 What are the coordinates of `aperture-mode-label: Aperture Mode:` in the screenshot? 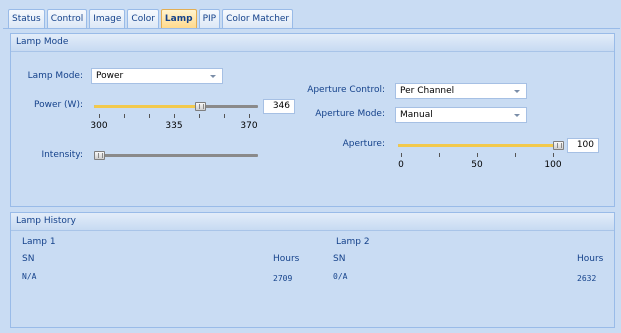 It's located at (350, 114).